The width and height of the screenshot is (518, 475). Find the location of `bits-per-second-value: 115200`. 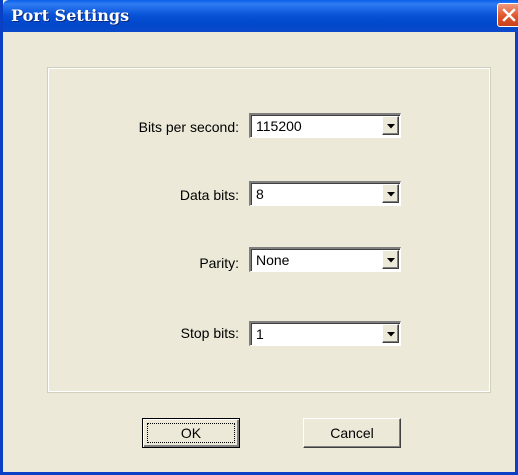

bits-per-second-value: 115200 is located at coordinates (279, 126).